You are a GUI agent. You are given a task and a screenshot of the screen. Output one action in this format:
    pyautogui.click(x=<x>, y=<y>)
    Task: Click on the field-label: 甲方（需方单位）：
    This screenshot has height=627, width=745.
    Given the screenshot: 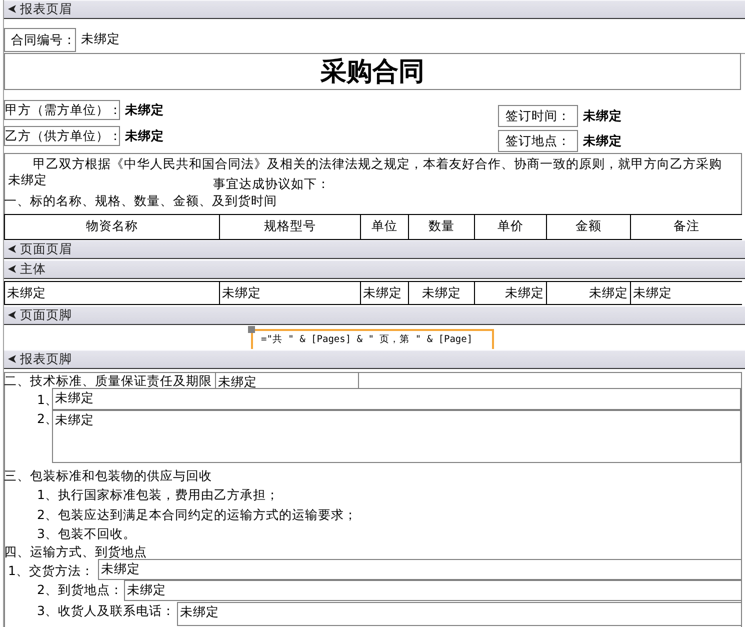 What is the action you would take?
    pyautogui.click(x=62, y=110)
    